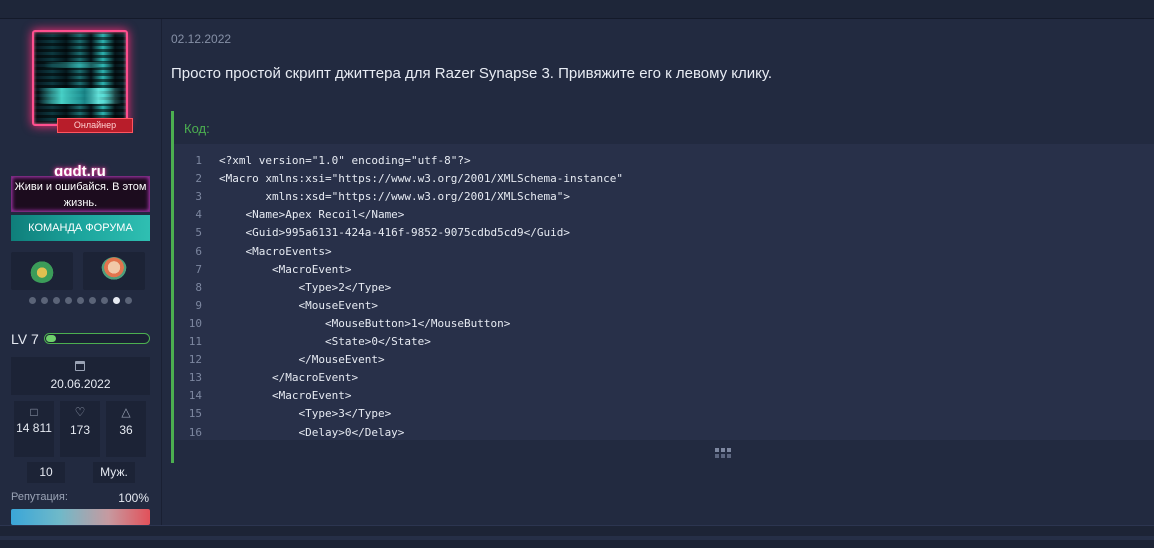 The height and width of the screenshot is (548, 1154). I want to click on award-house, so click(42, 271).